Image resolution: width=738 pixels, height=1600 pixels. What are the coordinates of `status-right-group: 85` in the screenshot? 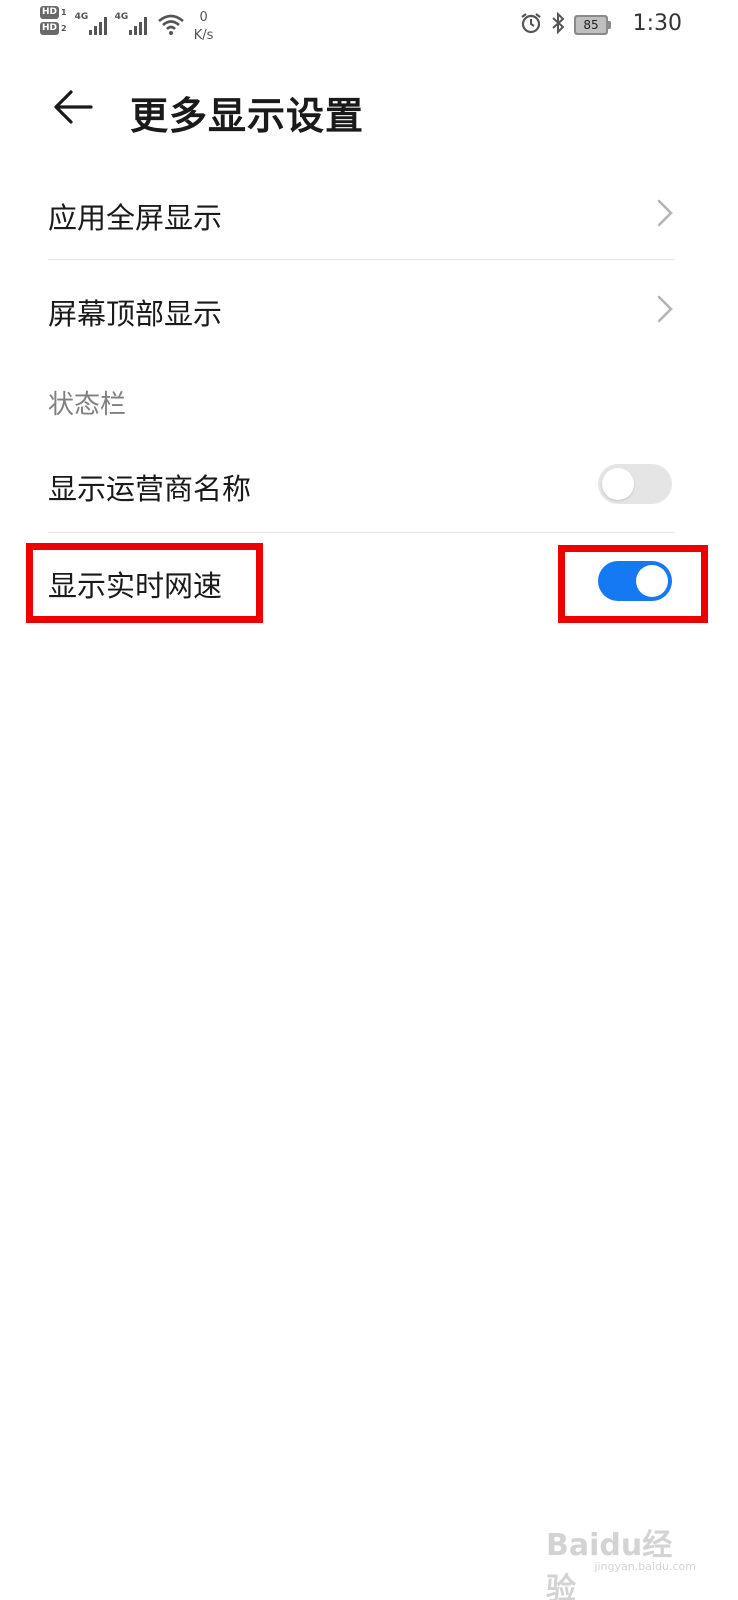 It's located at (565, 25).